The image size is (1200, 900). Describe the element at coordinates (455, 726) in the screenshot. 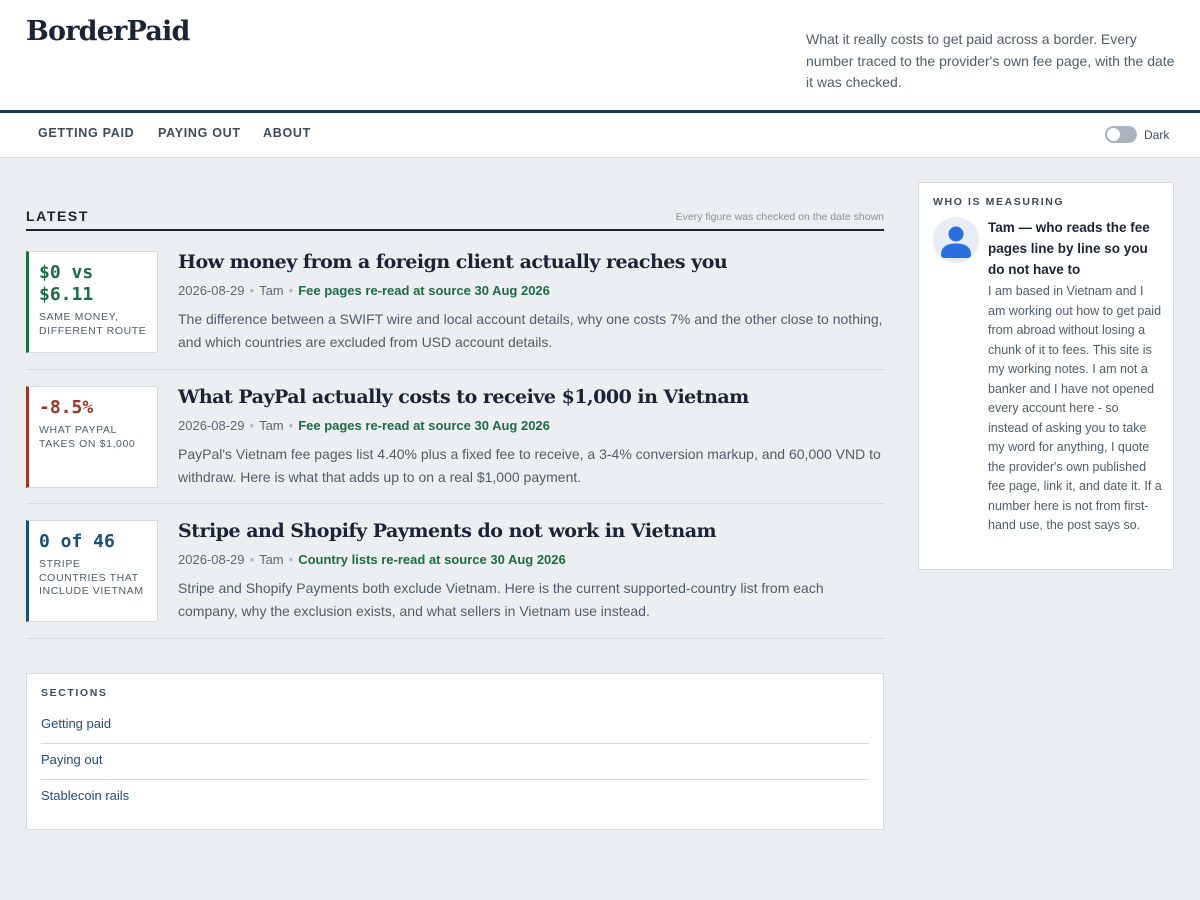

I see `section-link-getting-paid: Getting paid` at that location.